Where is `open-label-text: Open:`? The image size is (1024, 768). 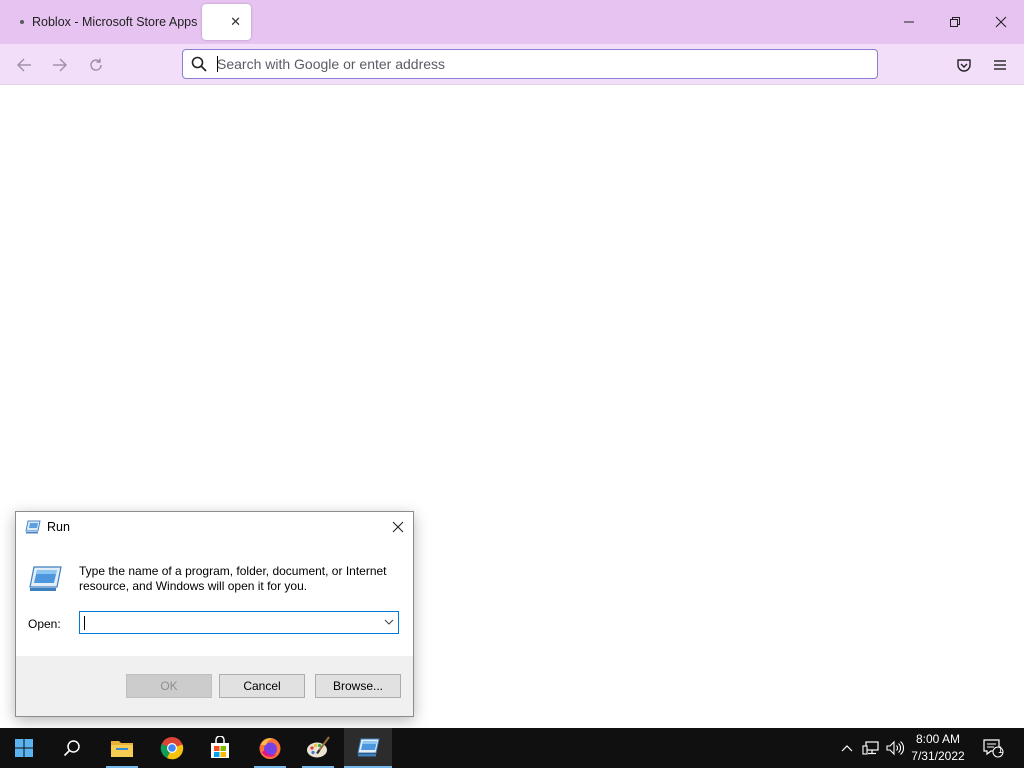 open-label-text: Open: is located at coordinates (44, 624).